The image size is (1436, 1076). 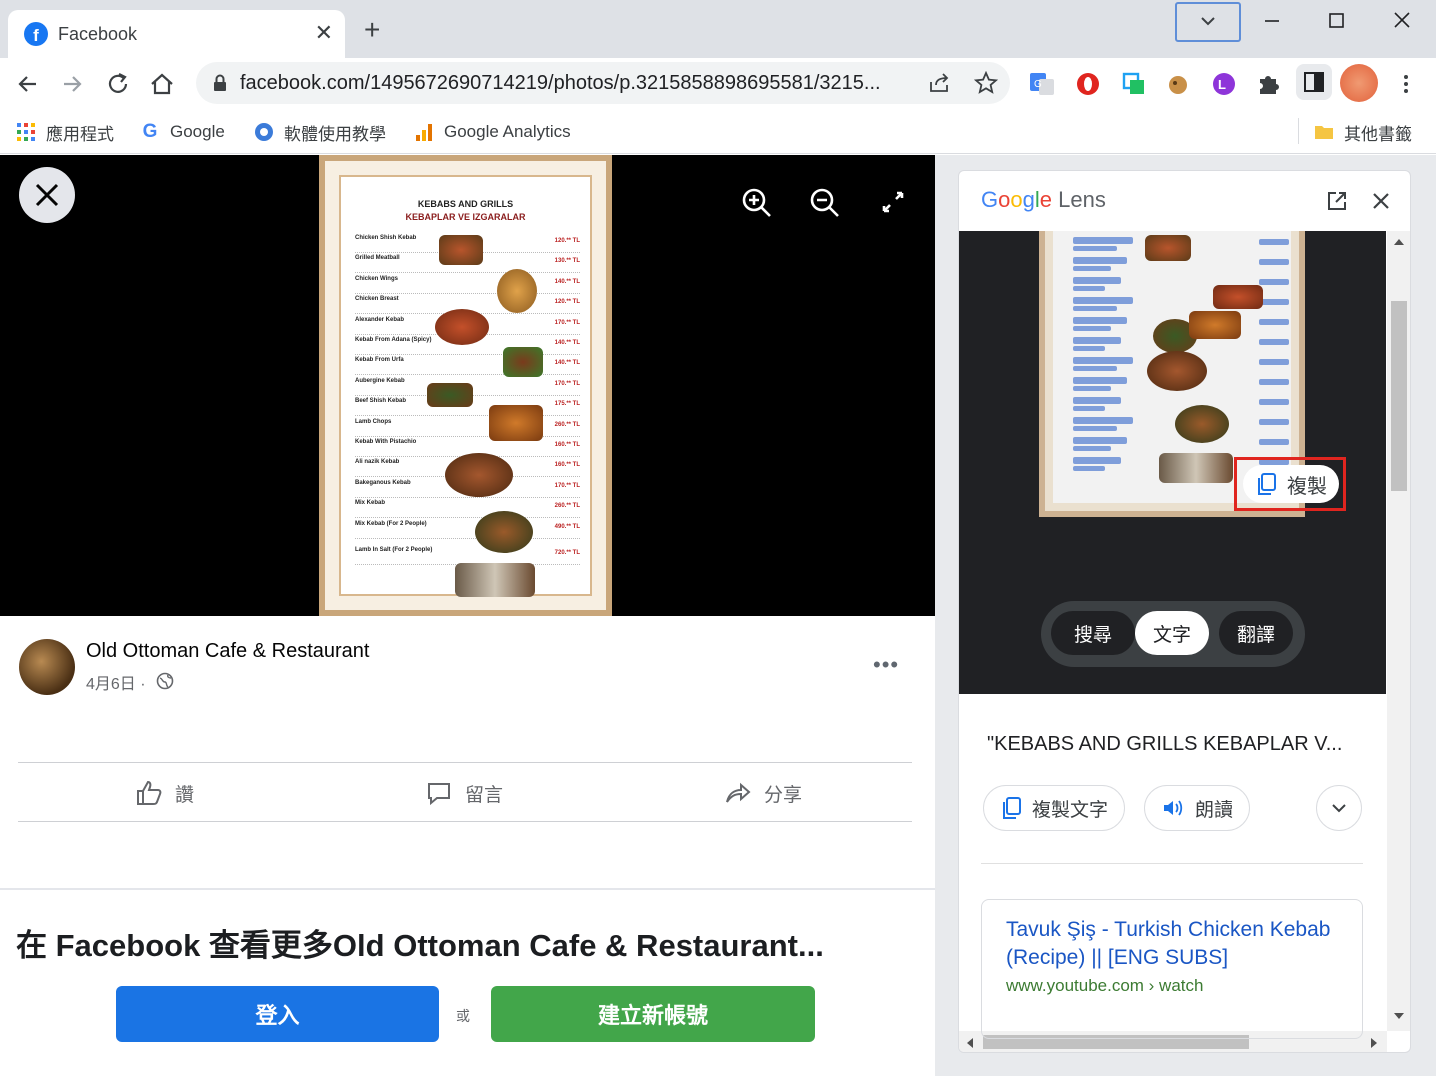 What do you see at coordinates (492, 132) in the screenshot?
I see `bookmark-google-analytics: Google Analytics` at bounding box center [492, 132].